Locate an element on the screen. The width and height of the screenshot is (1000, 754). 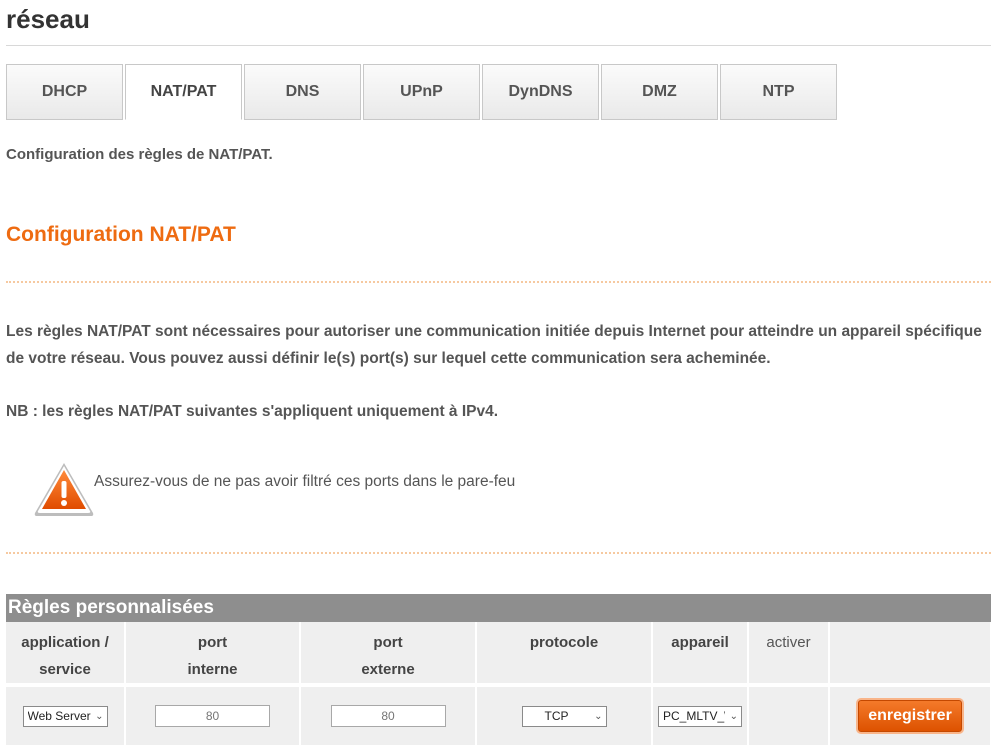
col-external-port-line1: port is located at coordinates (388, 642).